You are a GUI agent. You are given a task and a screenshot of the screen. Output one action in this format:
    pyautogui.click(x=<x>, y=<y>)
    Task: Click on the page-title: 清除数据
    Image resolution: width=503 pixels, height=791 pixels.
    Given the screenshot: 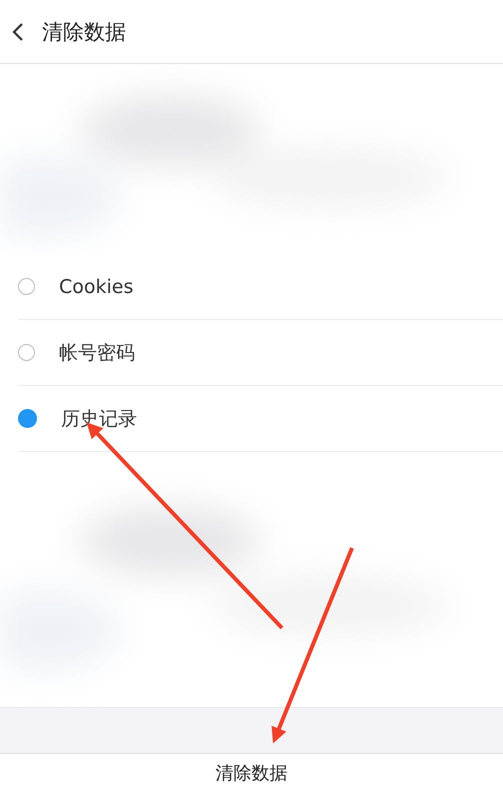 What is the action you would take?
    pyautogui.click(x=84, y=32)
    